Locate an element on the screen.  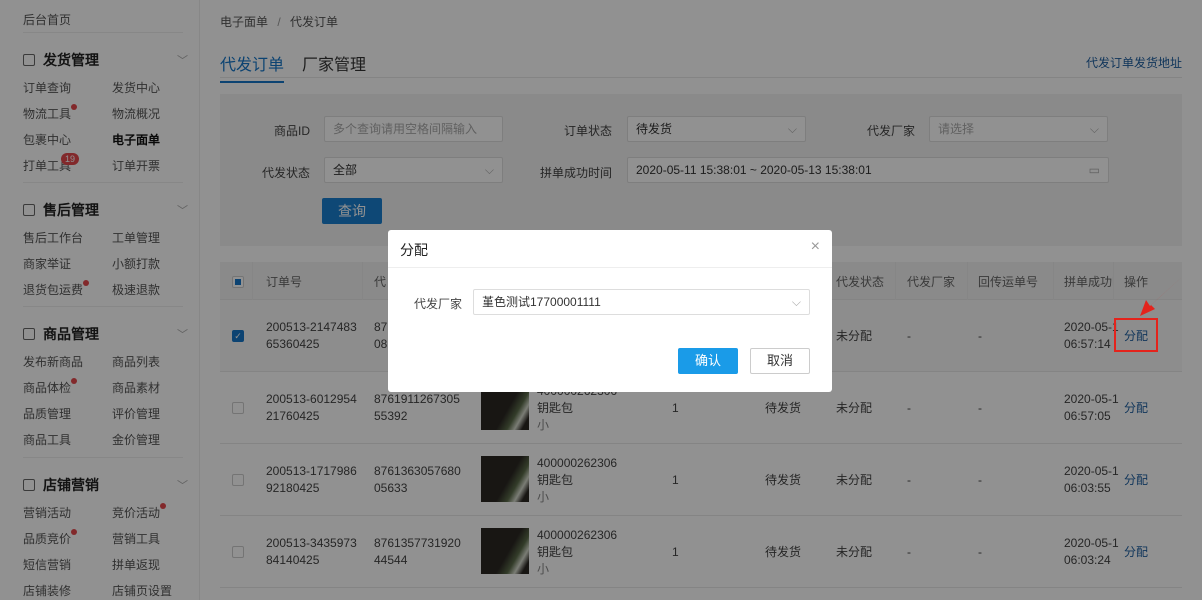
assign-dialog: 分配 × 代发厂家 堇色测试17700001111 ⌵ 确认 取消 is located at coordinates (610, 311).